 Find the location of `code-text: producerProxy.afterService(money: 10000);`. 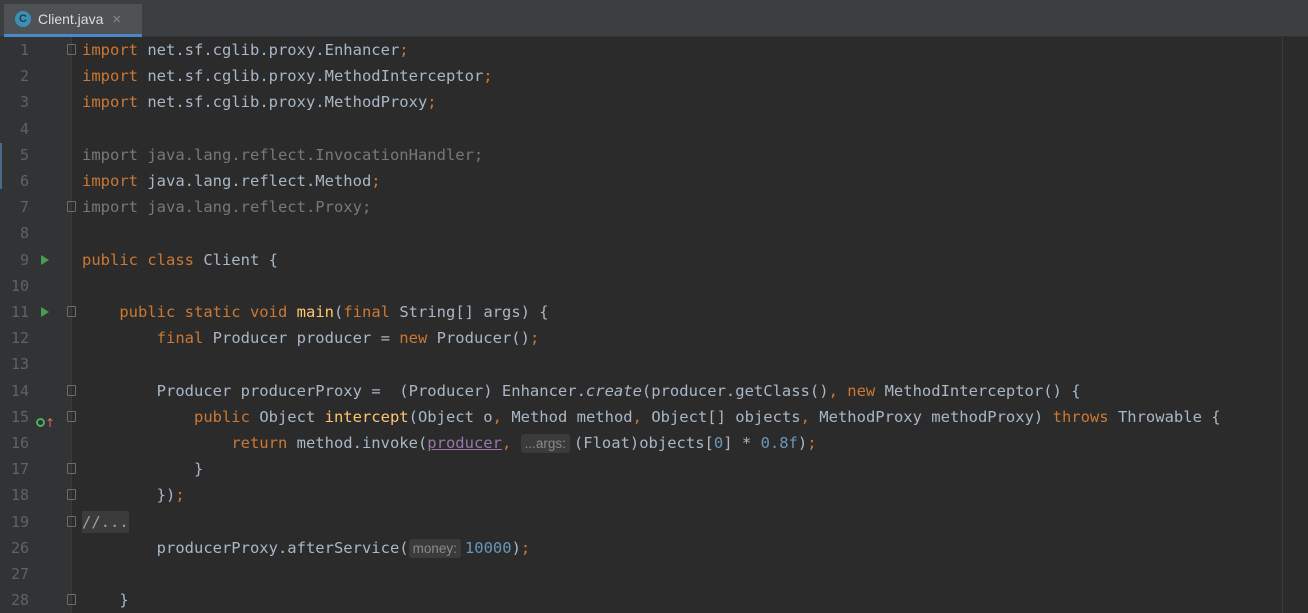

code-text: producerProxy.afterService(money: 10000); is located at coordinates (306, 548).